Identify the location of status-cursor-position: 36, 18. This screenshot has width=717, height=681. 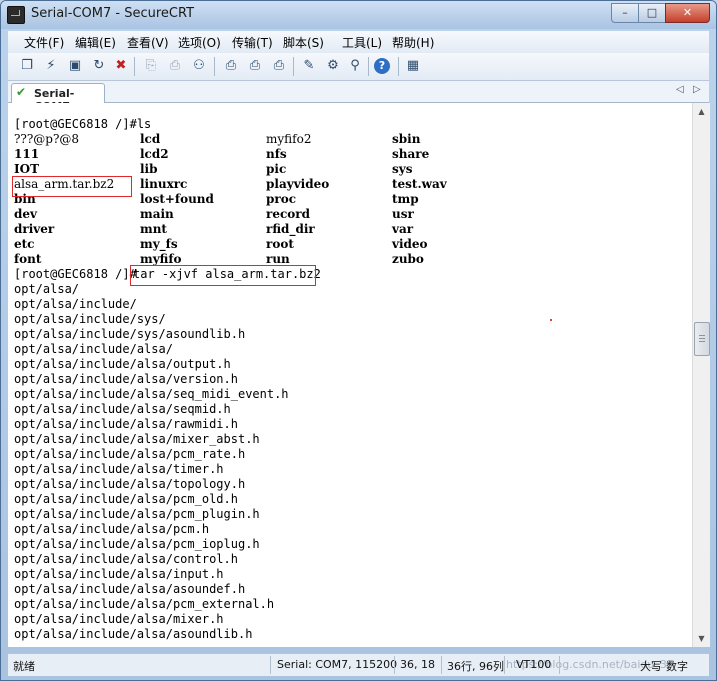
(417, 664).